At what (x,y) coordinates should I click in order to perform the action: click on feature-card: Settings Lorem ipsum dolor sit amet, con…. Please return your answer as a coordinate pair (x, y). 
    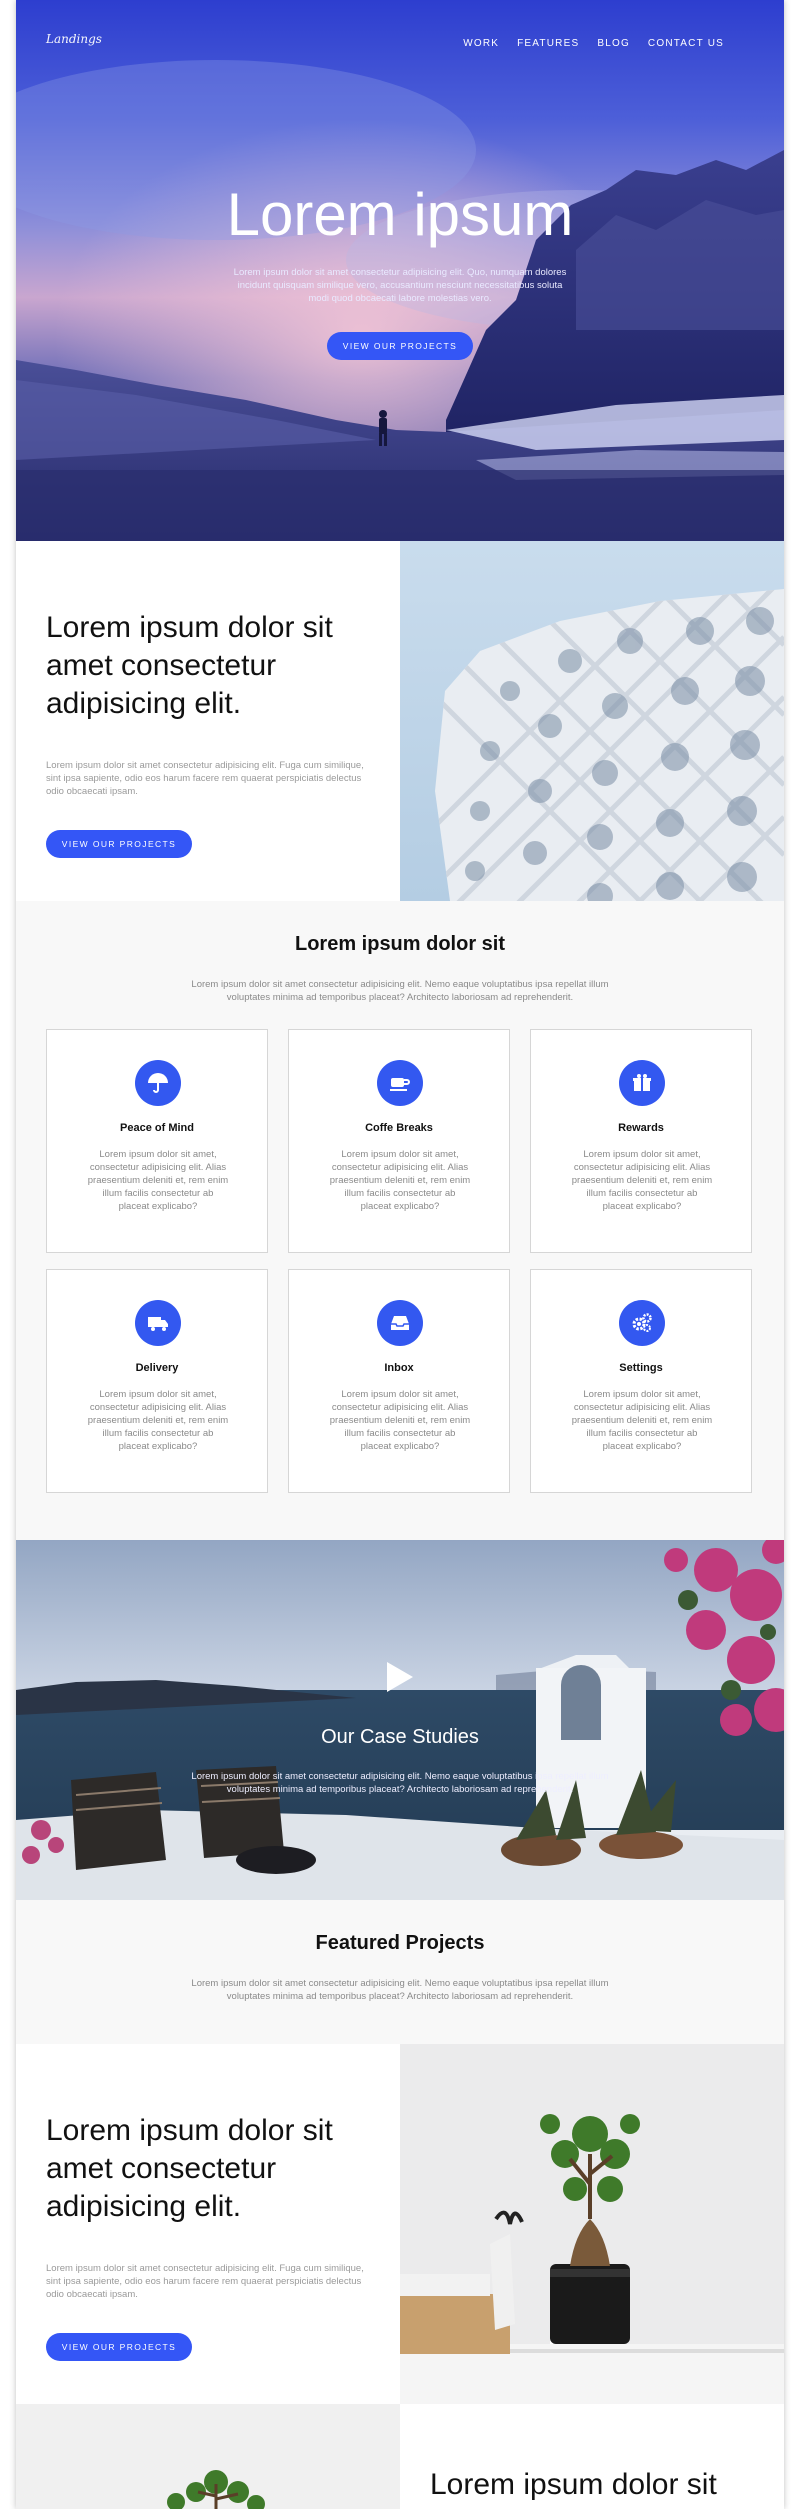
    Looking at the image, I should click on (641, 1381).